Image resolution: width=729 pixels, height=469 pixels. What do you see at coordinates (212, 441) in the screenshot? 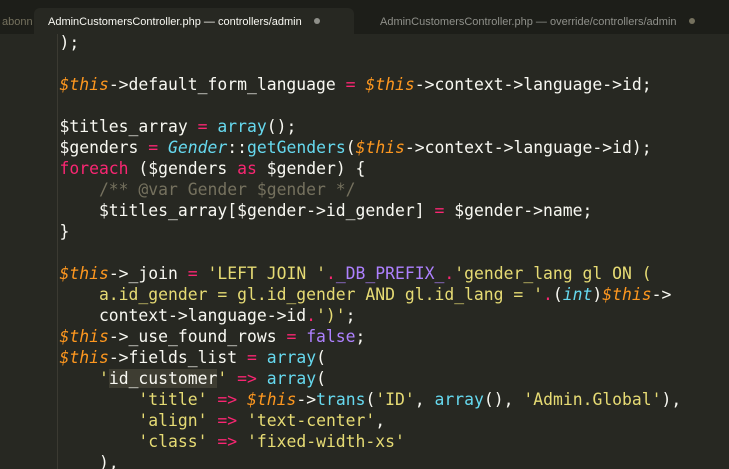
I see `code-line: 'class' => 'fixed-width-xs'` at bounding box center [212, 441].